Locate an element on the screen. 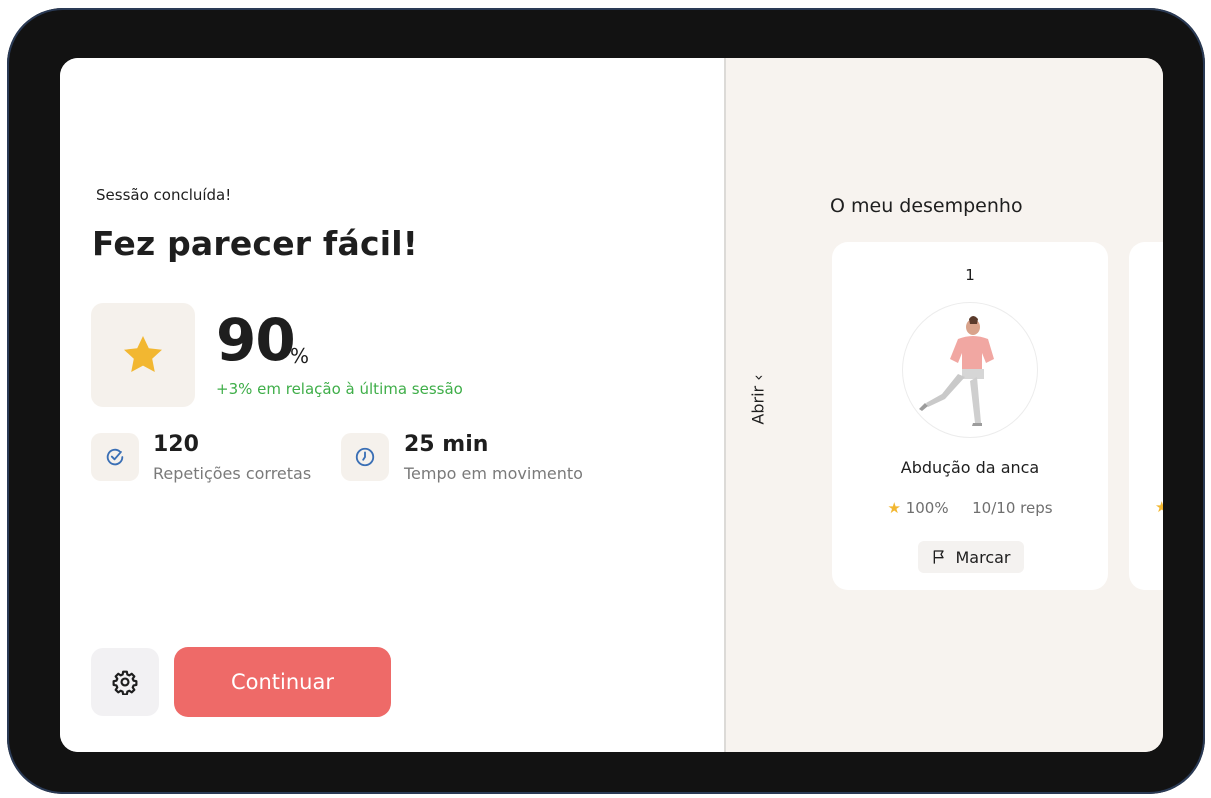  exercise-avatar is located at coordinates (970, 370).